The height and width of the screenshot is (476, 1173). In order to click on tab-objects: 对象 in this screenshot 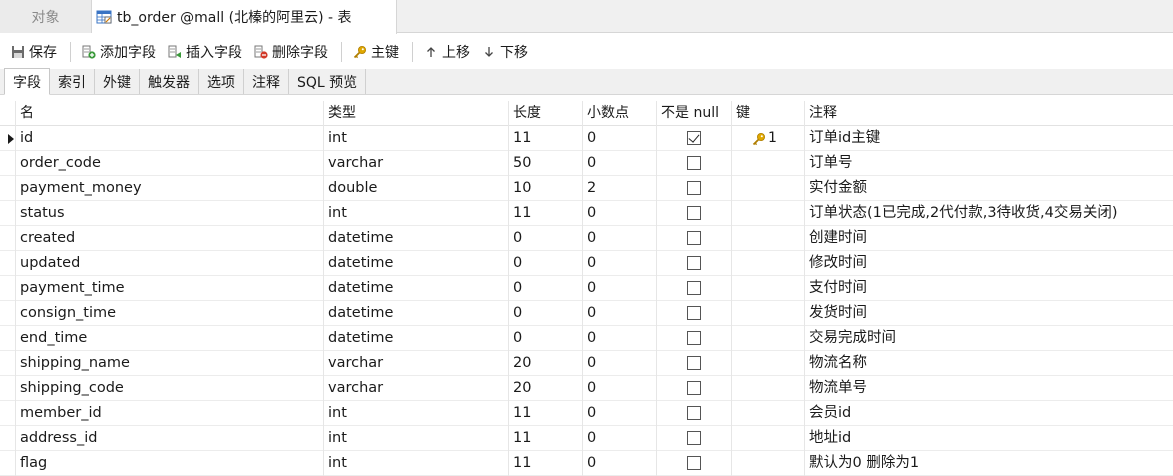, I will do `click(46, 16)`.